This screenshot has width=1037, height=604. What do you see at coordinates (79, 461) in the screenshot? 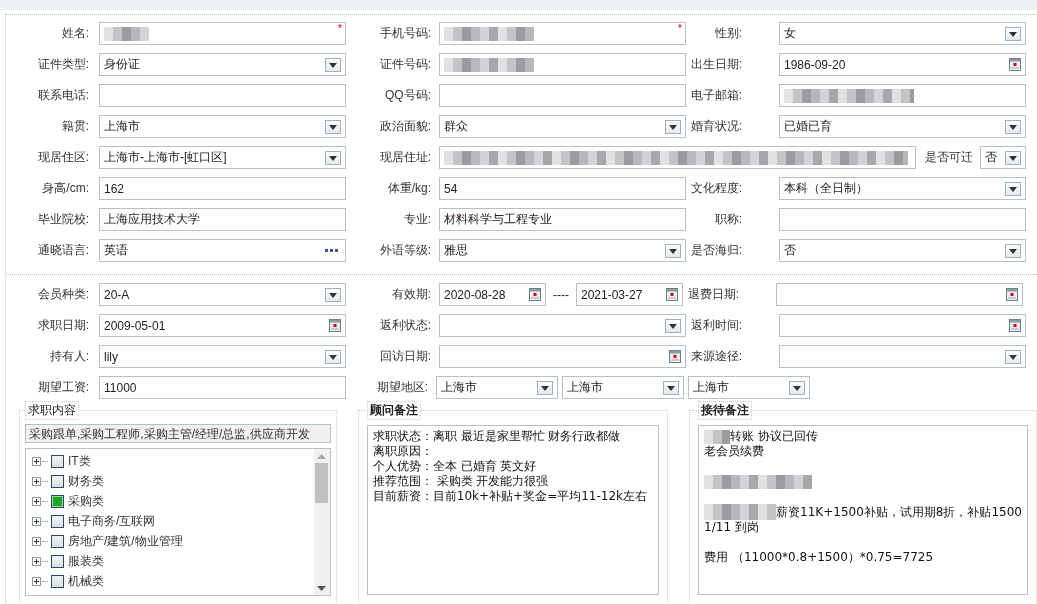
I see `tree-item-label: IT类` at bounding box center [79, 461].